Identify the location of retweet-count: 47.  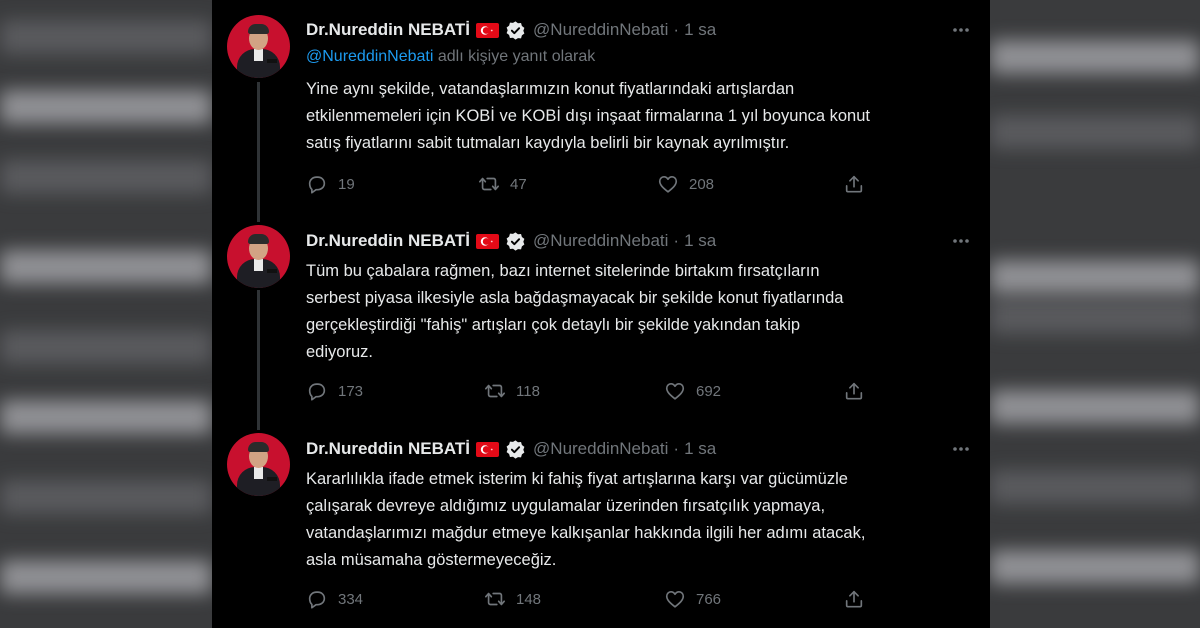
(518, 184).